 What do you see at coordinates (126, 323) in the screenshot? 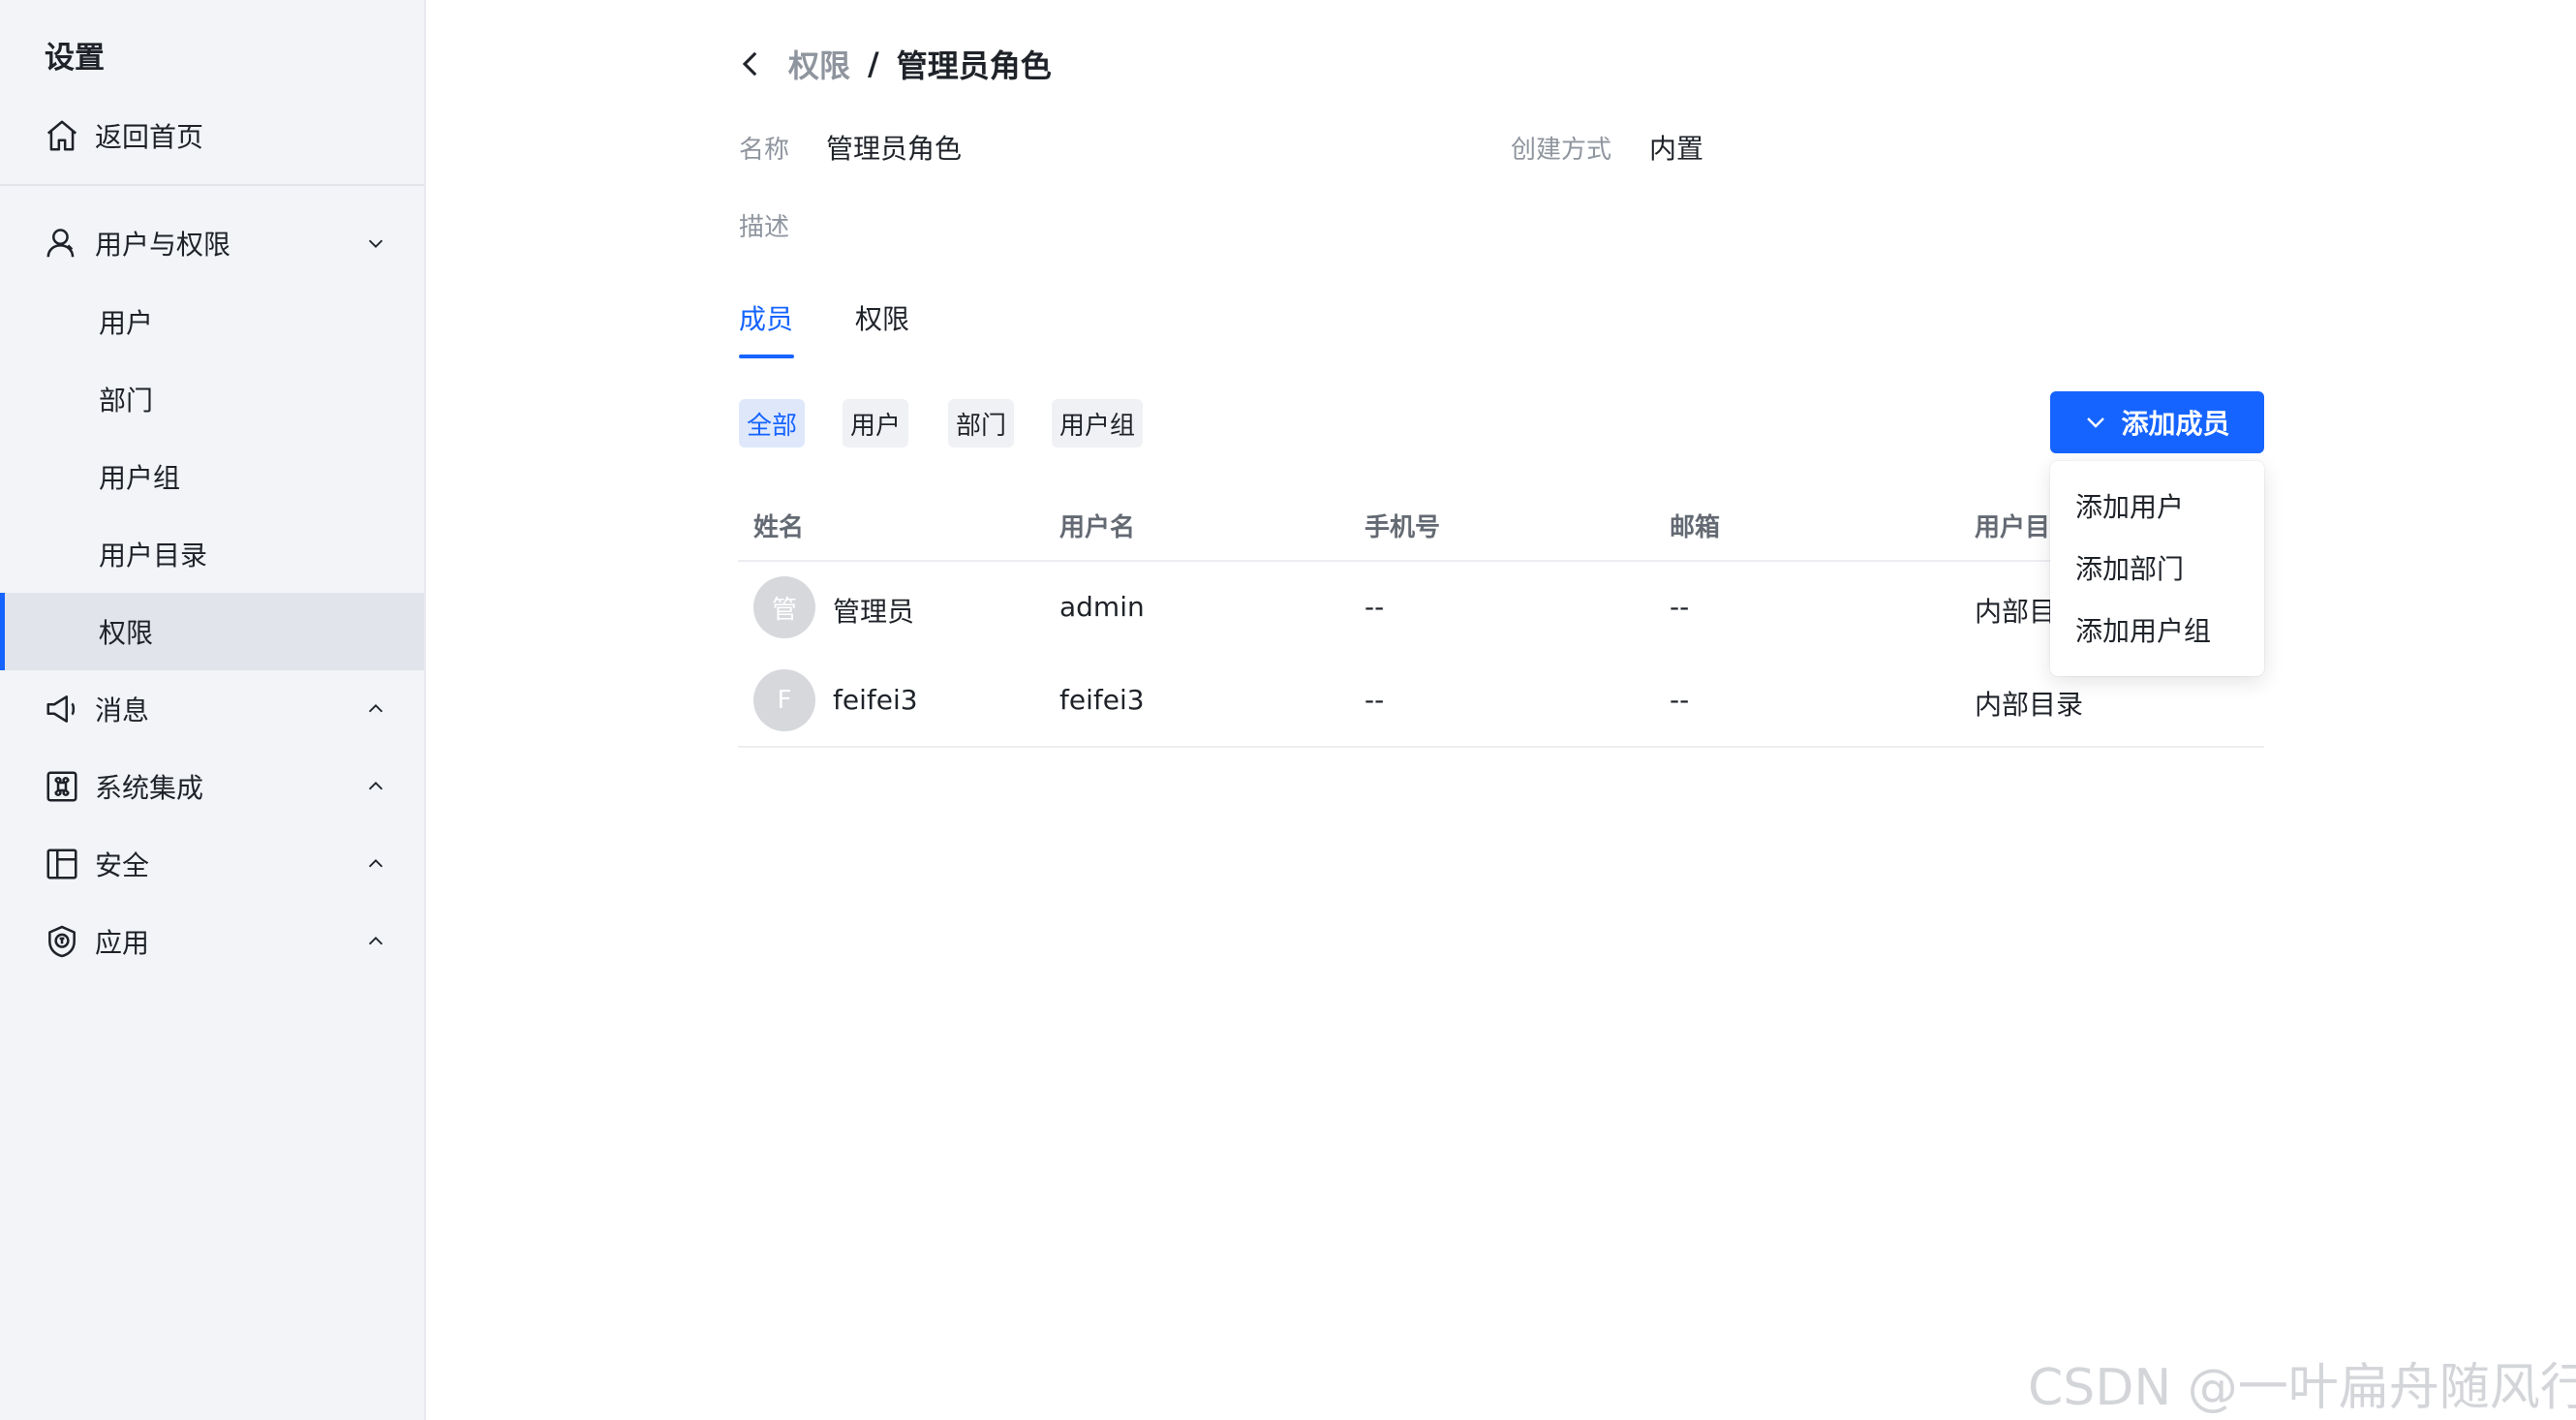
I see `sidebar-item-label: 用户` at bounding box center [126, 323].